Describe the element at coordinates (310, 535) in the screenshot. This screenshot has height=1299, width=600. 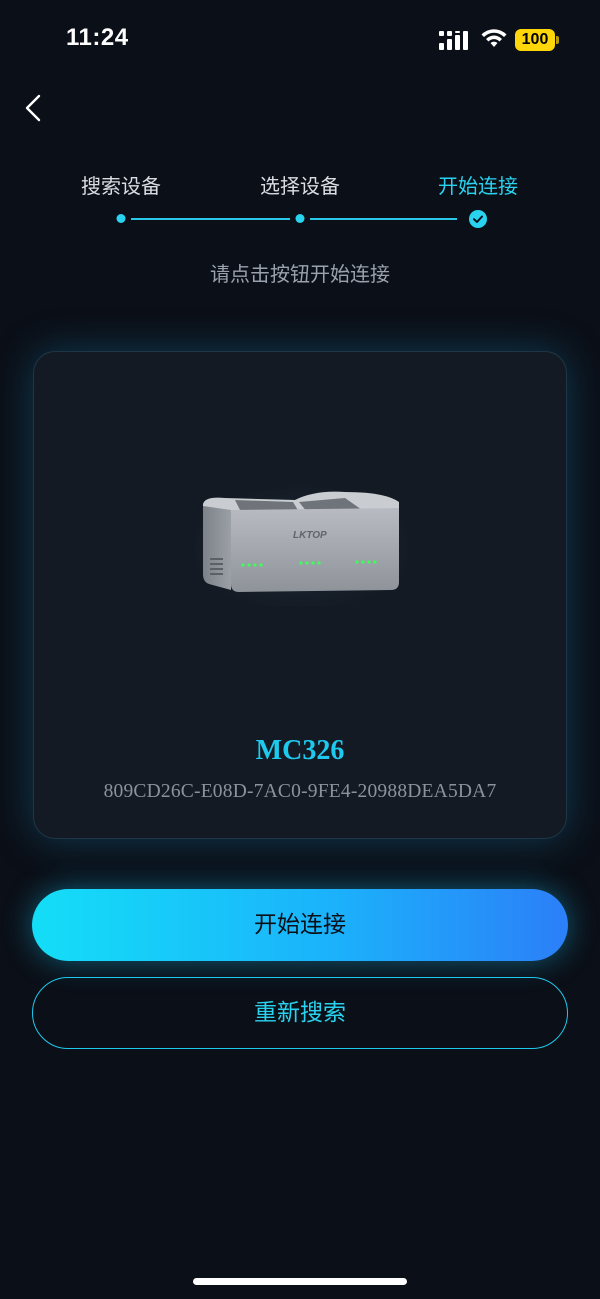
I see `device-brand-text: LKTOP` at that location.